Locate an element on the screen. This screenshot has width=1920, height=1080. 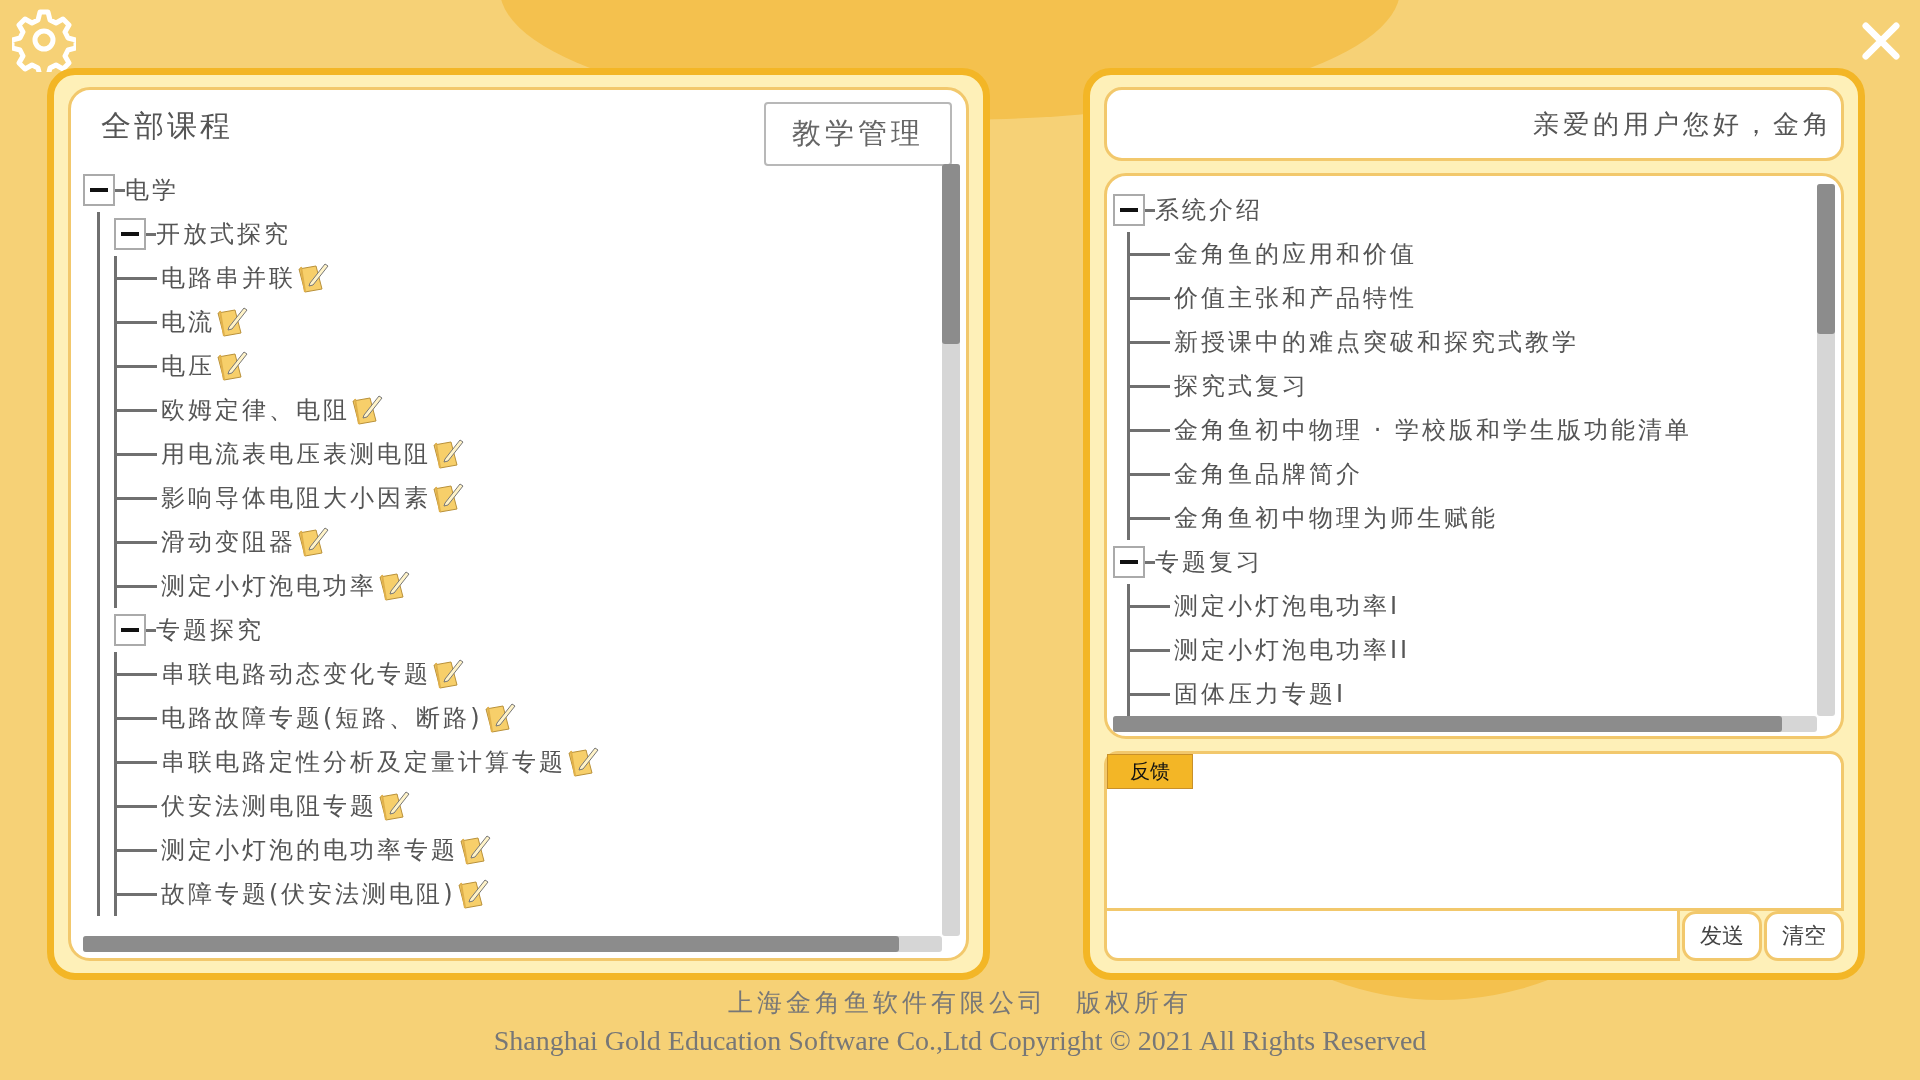
copyright-text: Shanghai Gold Education Software Co.,Ltd Copyright © 2021 All Rights Reserved is located at coordinates (960, 1041).